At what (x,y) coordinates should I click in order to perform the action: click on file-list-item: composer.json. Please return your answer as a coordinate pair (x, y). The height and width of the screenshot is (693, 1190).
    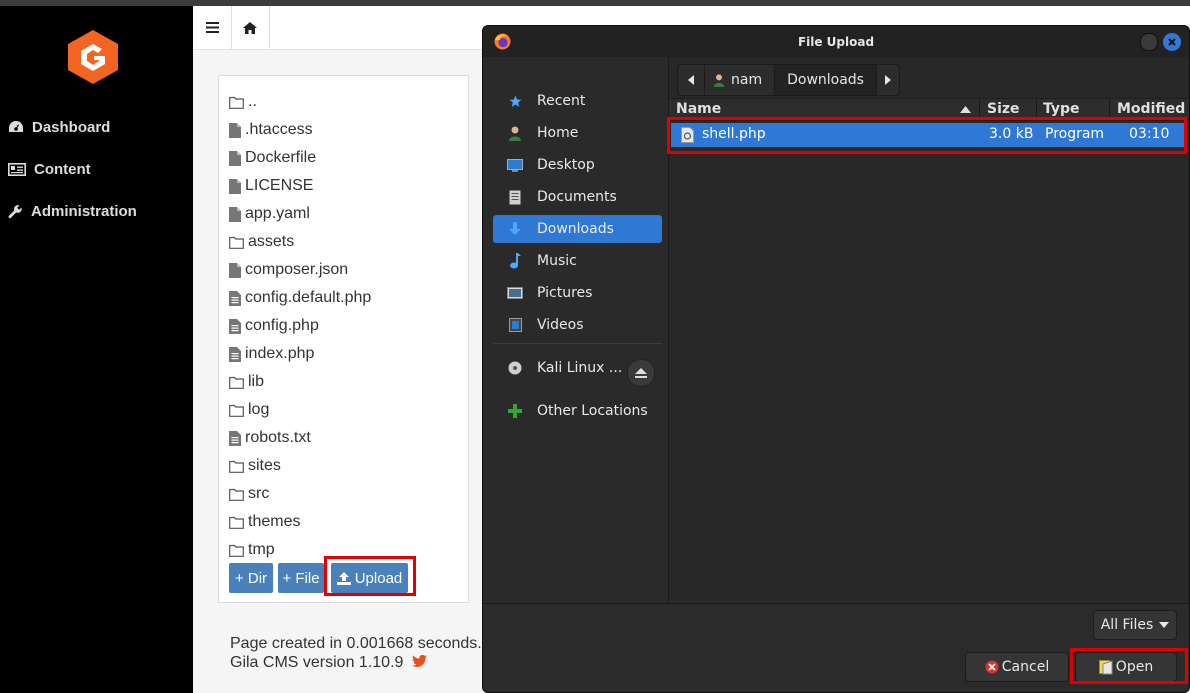
    Looking at the image, I should click on (288, 270).